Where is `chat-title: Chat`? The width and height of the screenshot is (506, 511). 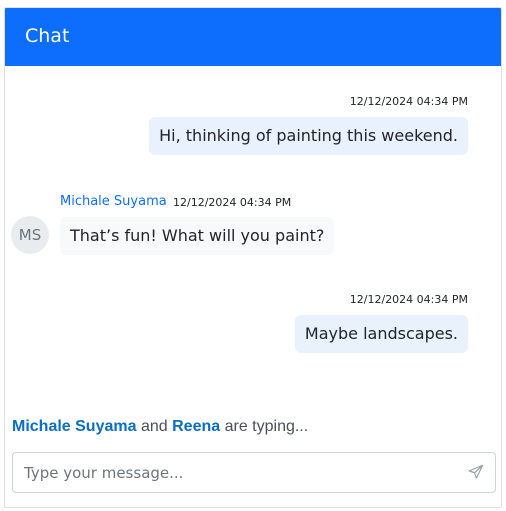
chat-title: Chat is located at coordinates (47, 36).